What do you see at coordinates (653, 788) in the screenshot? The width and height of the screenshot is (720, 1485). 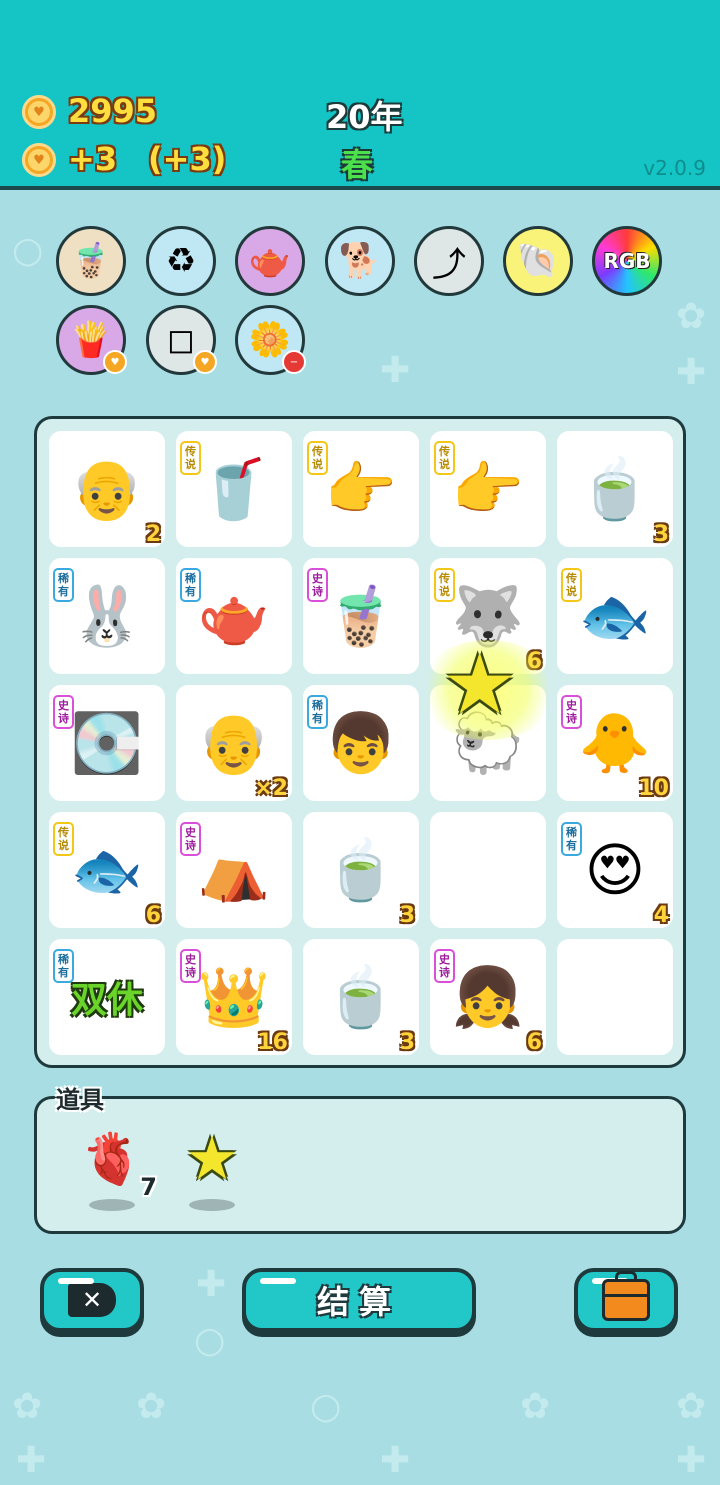 I see `cell-count: 10` at bounding box center [653, 788].